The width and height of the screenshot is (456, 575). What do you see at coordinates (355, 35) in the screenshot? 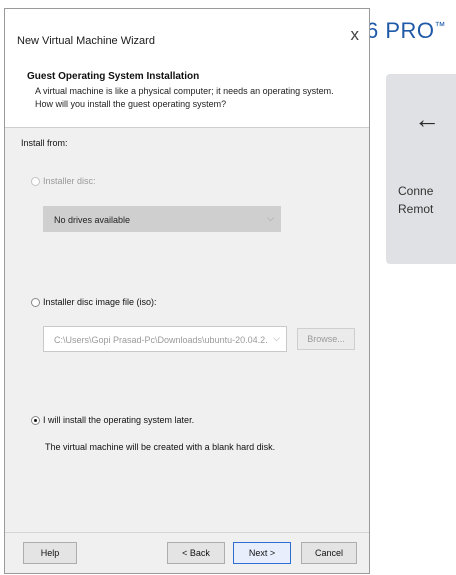
I see `close-icon: x` at bounding box center [355, 35].